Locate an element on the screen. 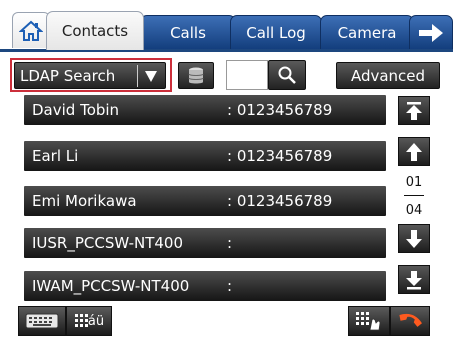 The width and height of the screenshot is (453, 339). arrow-down-icon is located at coordinates (414, 238).